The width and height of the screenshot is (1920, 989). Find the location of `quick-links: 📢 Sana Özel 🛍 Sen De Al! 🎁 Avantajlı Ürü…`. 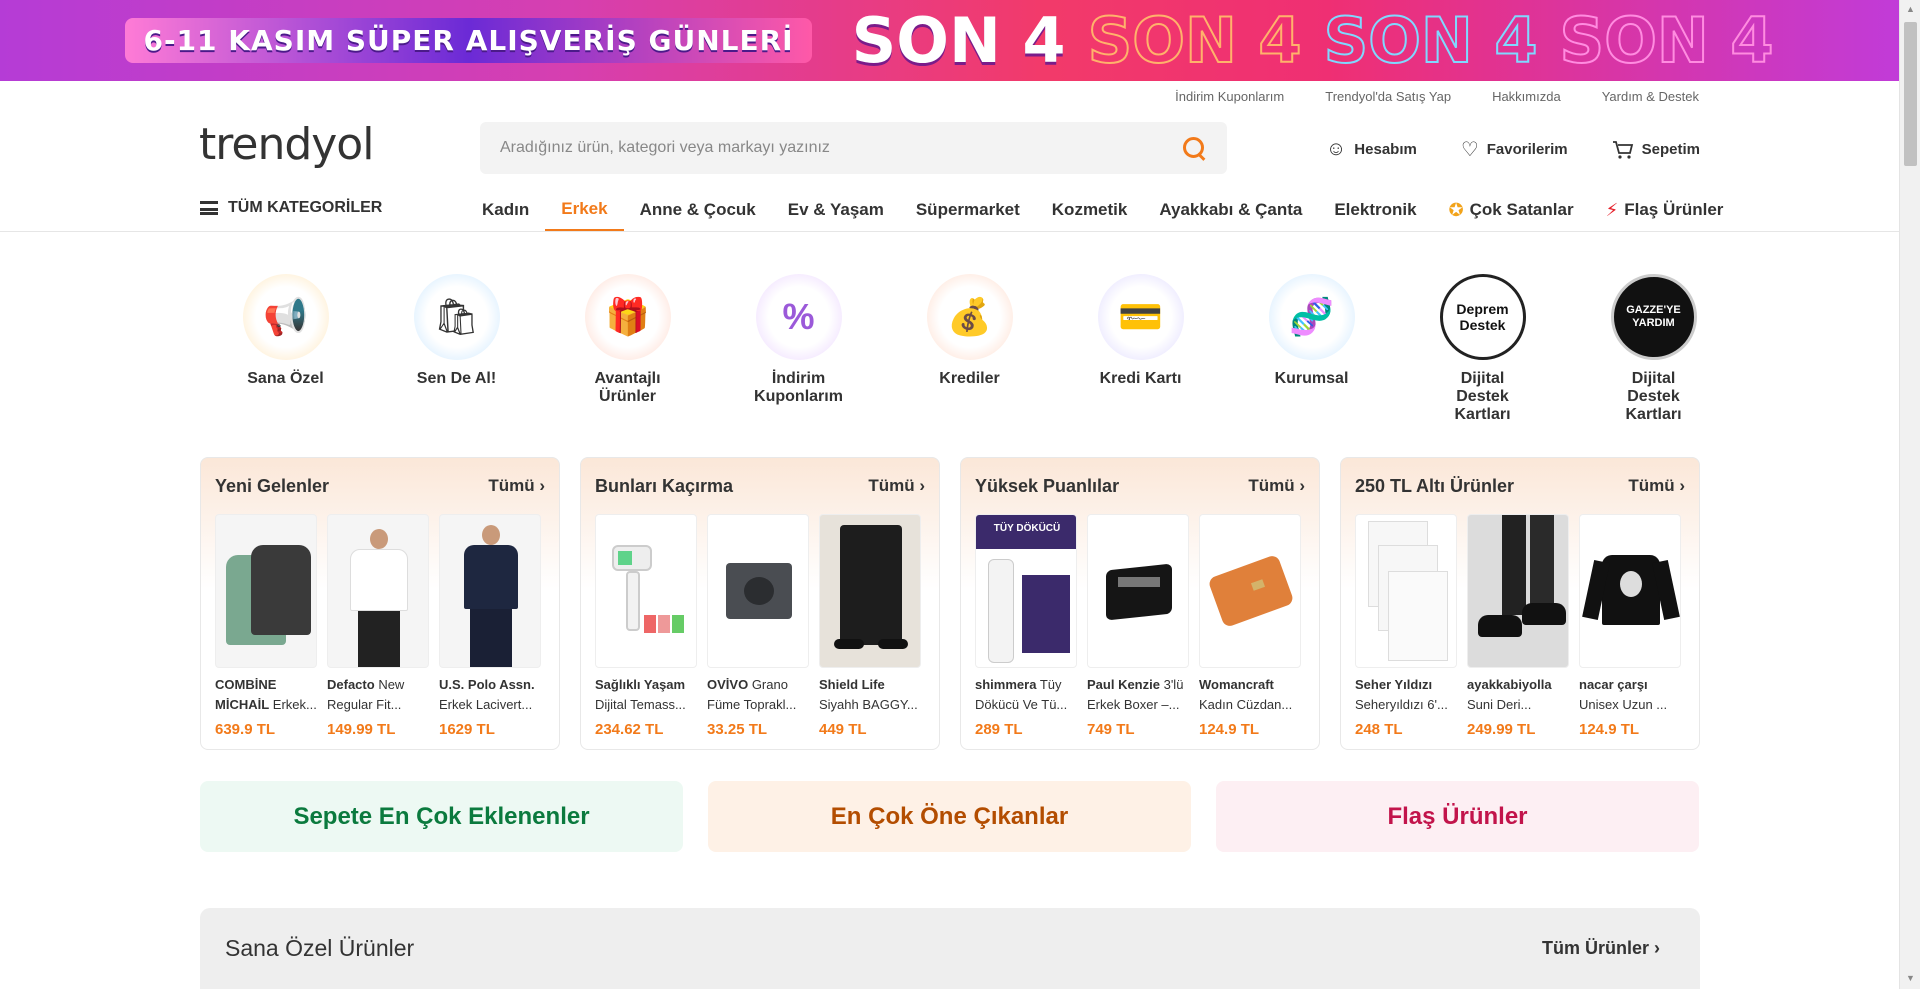

quick-links: 📢 Sana Özel 🛍 Sen De Al! 🎁 Avantajlı Ürü… is located at coordinates (969, 349).